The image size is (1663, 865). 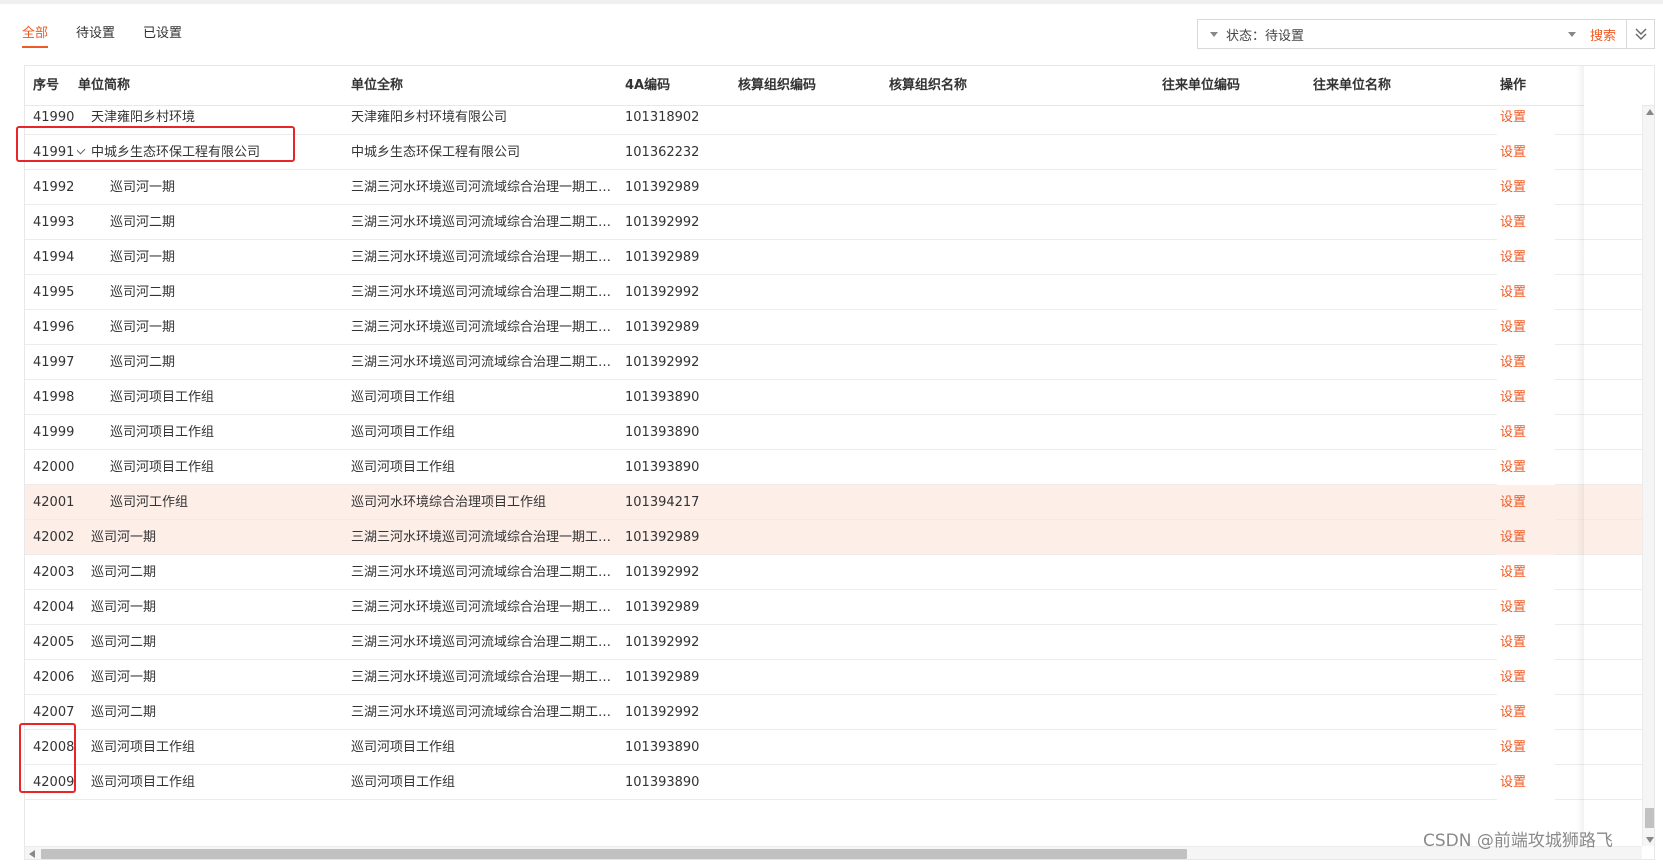 What do you see at coordinates (1397, 34) in the screenshot?
I see `status-filter-value: 状态：待设置` at bounding box center [1397, 34].